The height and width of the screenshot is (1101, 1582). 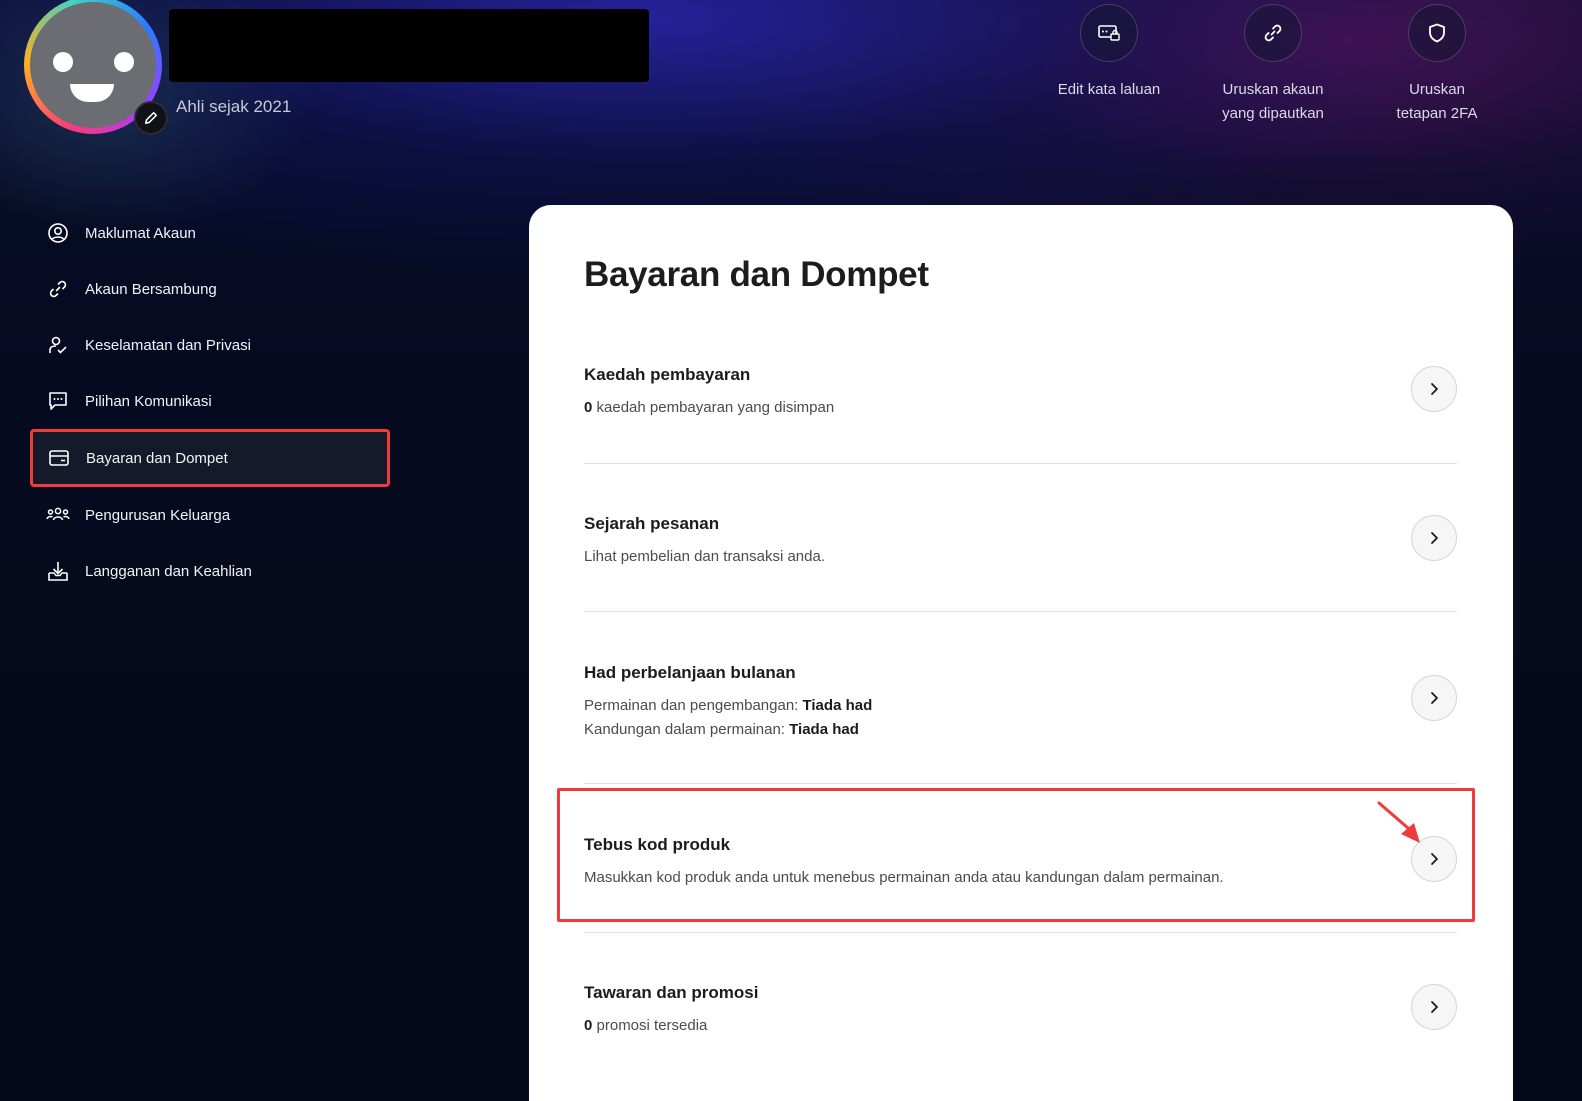 I want to click on section-offers-promotions: Tawaran dan promosi 0 promosi tersedia, so click(x=1020, y=1018).